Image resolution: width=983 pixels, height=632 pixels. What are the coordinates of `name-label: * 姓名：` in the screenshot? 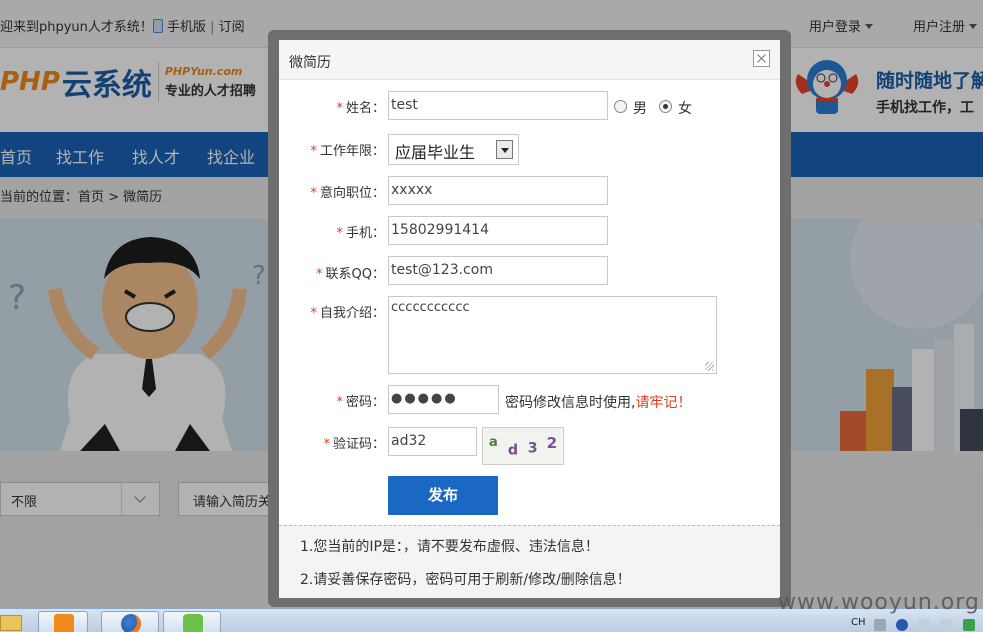 It's located at (360, 108).